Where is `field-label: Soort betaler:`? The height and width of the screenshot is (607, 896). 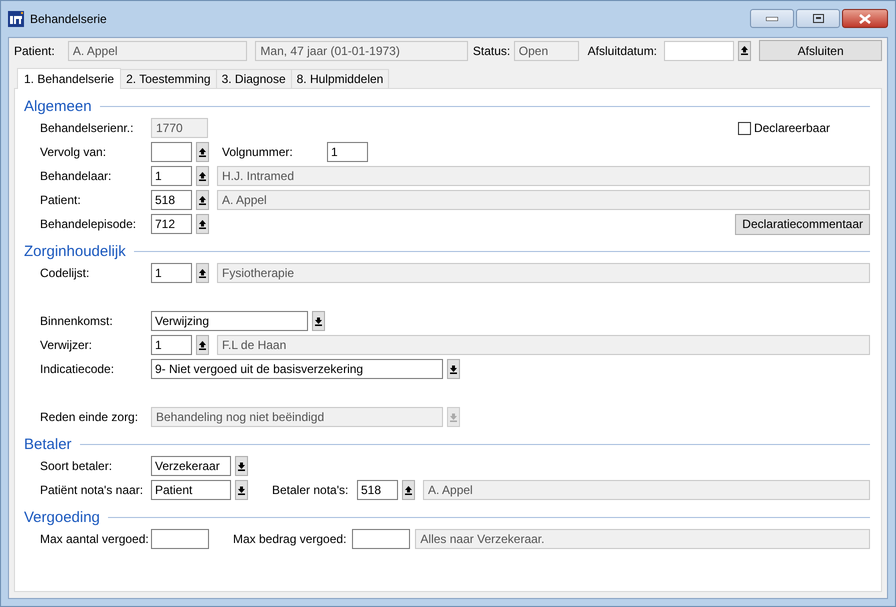 field-label: Soort betaler: is located at coordinates (77, 466).